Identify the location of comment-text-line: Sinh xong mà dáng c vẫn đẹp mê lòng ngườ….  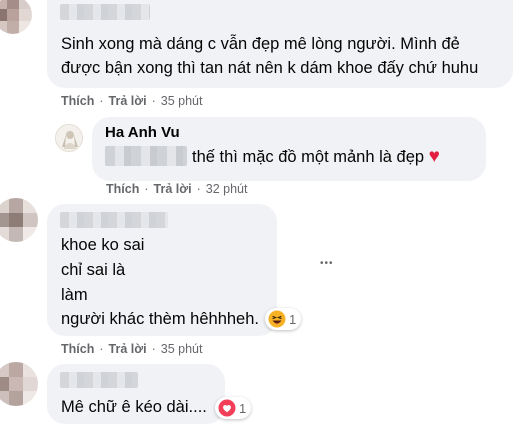
(260, 44).